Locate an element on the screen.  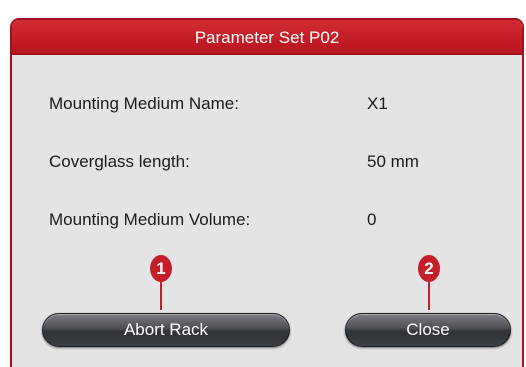
parameter-row-mounting-medium-name: Mounting Medium Name: X1 is located at coordinates (267, 104).